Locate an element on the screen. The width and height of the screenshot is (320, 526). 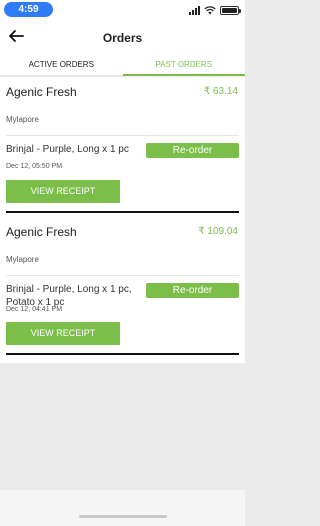
status-icons is located at coordinates (215, 10).